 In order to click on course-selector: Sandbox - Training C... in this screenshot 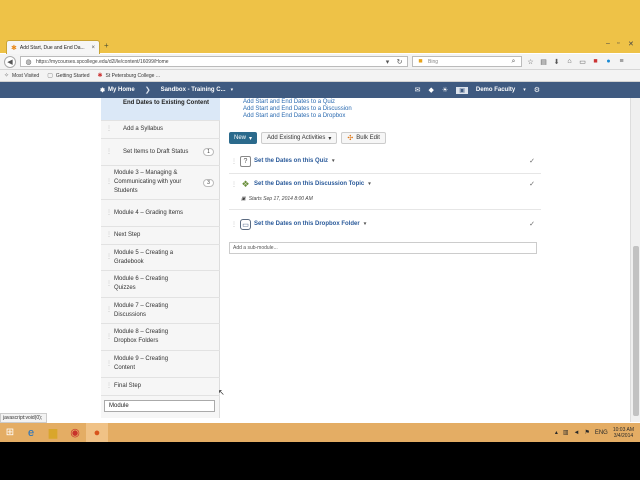, I will do `click(193, 90)`.